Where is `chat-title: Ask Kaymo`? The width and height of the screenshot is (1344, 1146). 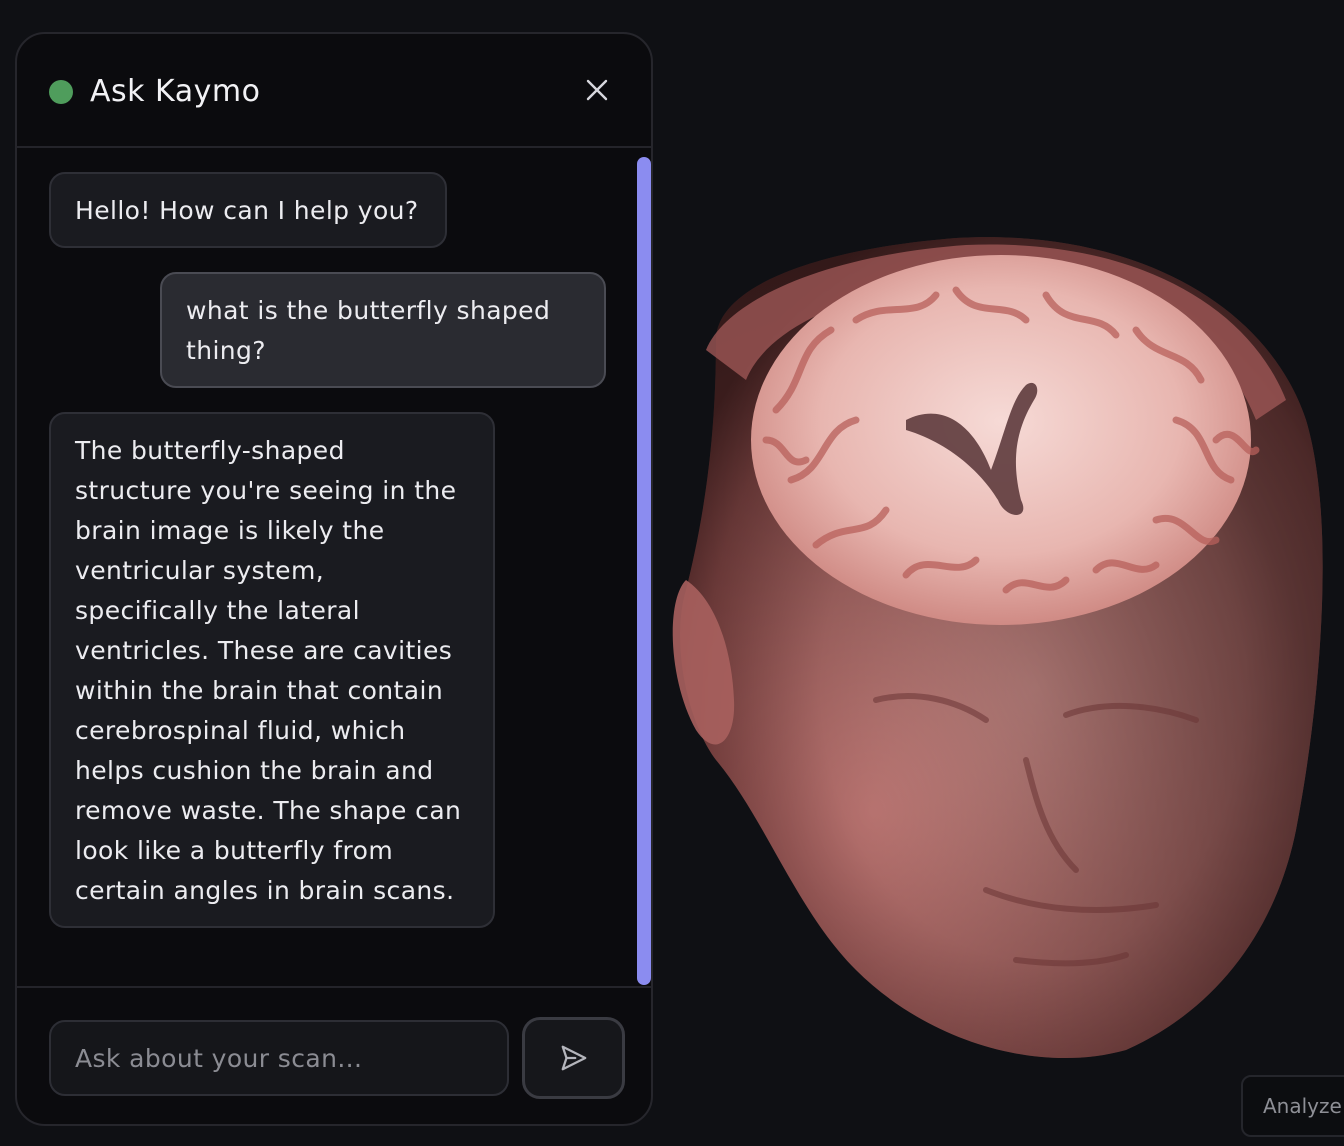 chat-title: Ask Kaymo is located at coordinates (175, 91).